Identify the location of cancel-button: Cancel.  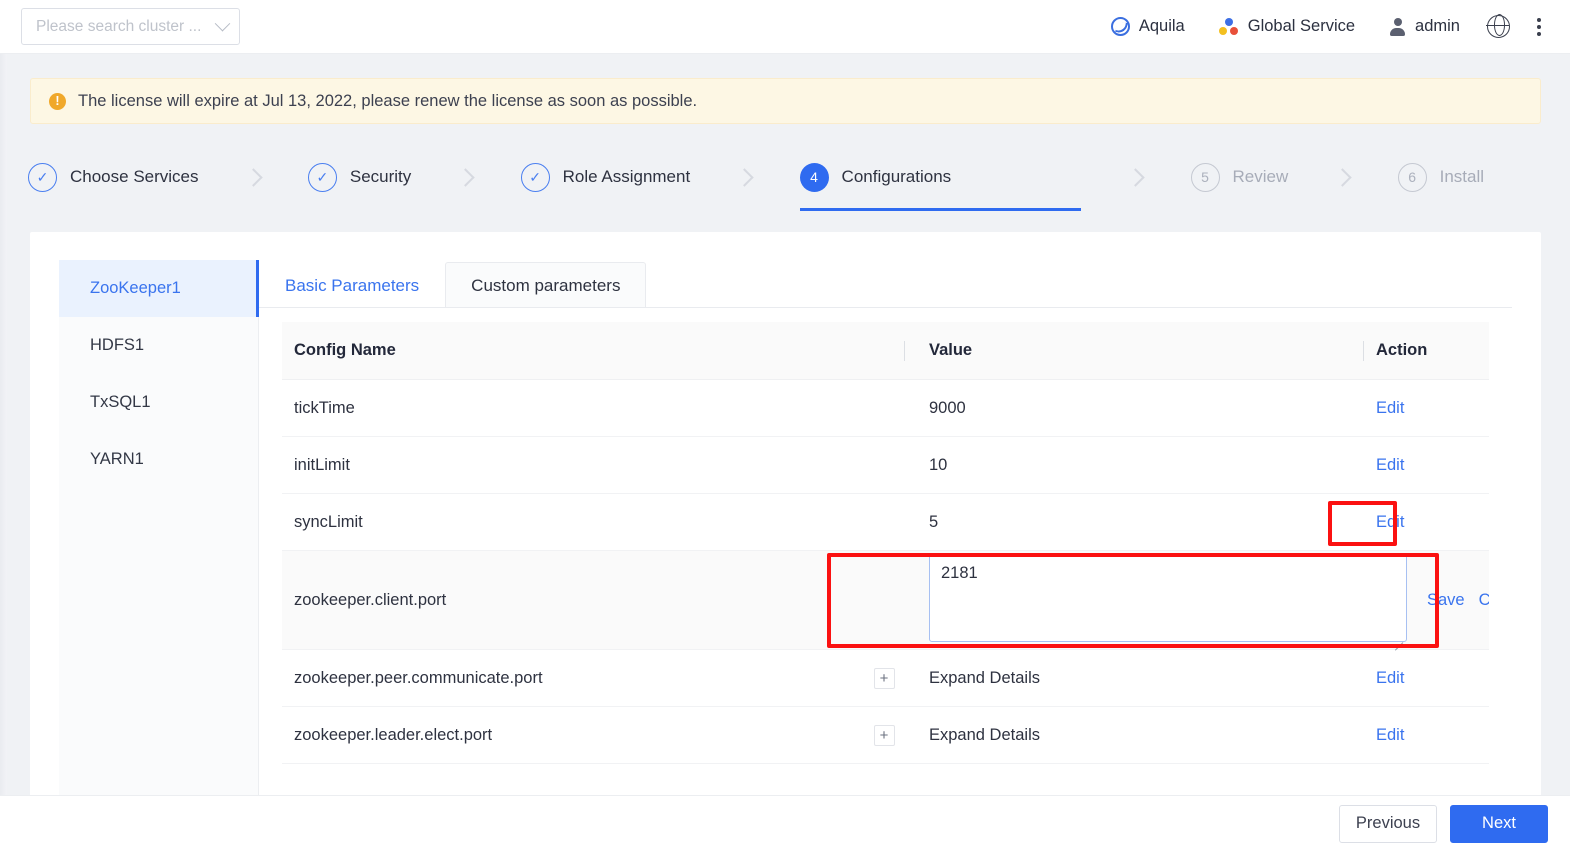
(1484, 600).